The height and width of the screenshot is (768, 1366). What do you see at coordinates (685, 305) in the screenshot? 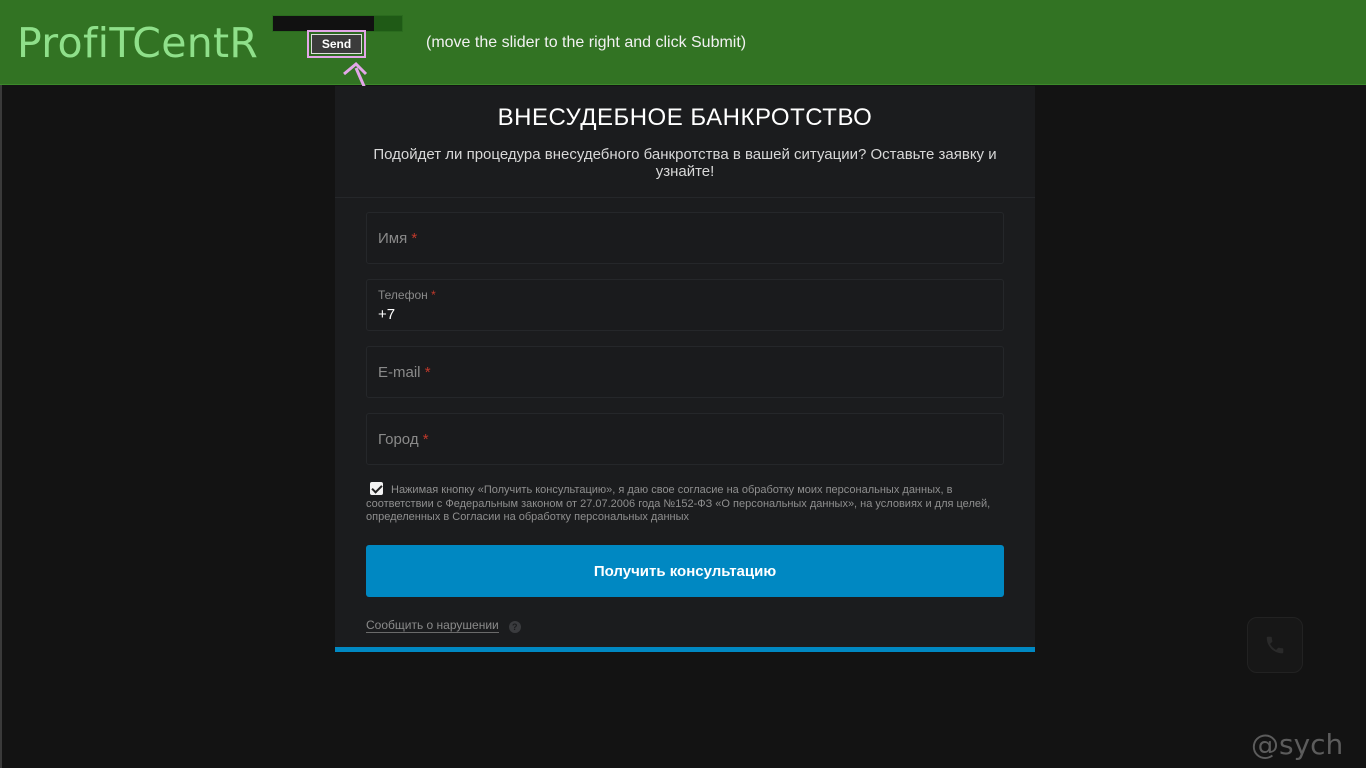
I see `phone-field: Телефон * +7` at bounding box center [685, 305].